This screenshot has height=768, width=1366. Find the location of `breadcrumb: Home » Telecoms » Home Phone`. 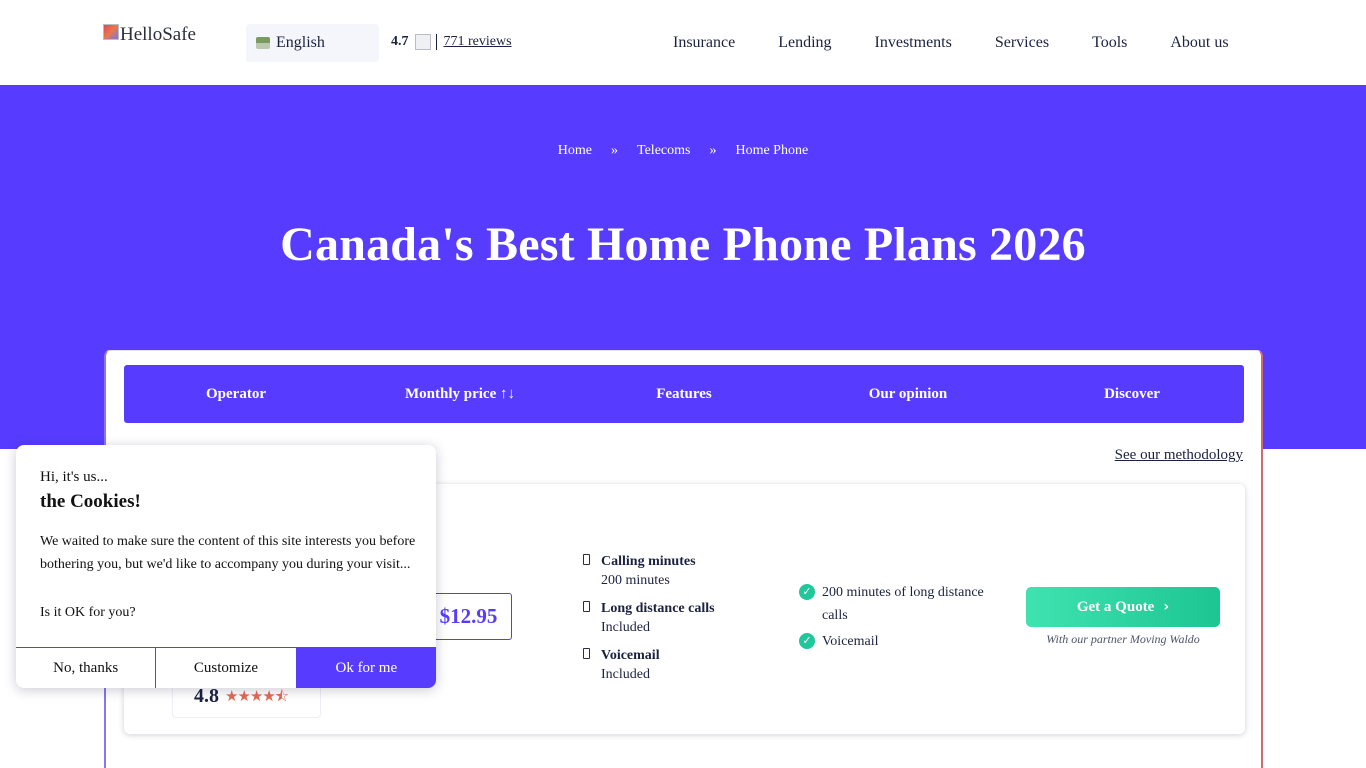

breadcrumb: Home » Telecoms » Home Phone is located at coordinates (683, 151).